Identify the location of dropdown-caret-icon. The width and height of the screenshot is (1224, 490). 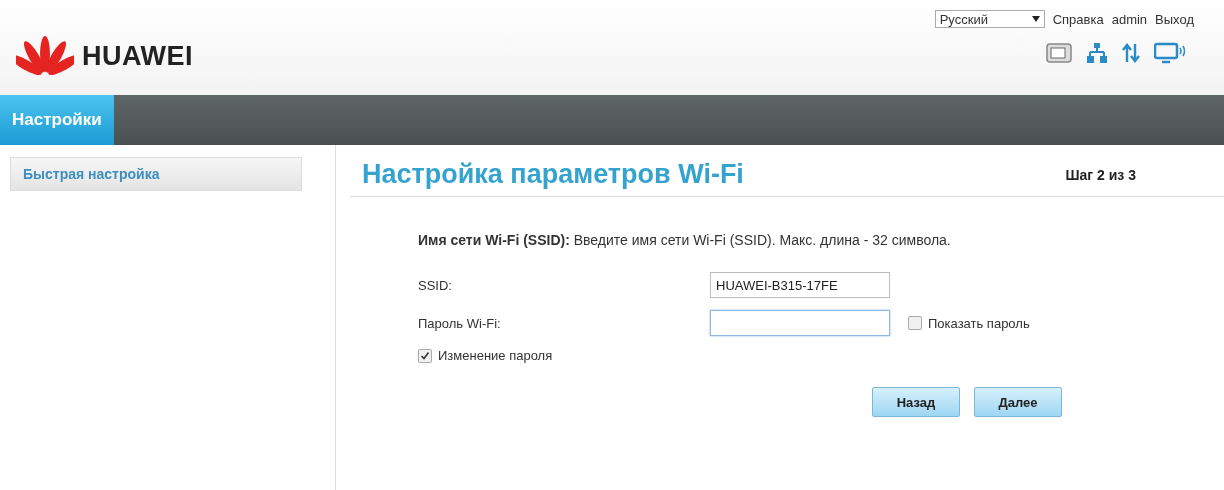
(1035, 19).